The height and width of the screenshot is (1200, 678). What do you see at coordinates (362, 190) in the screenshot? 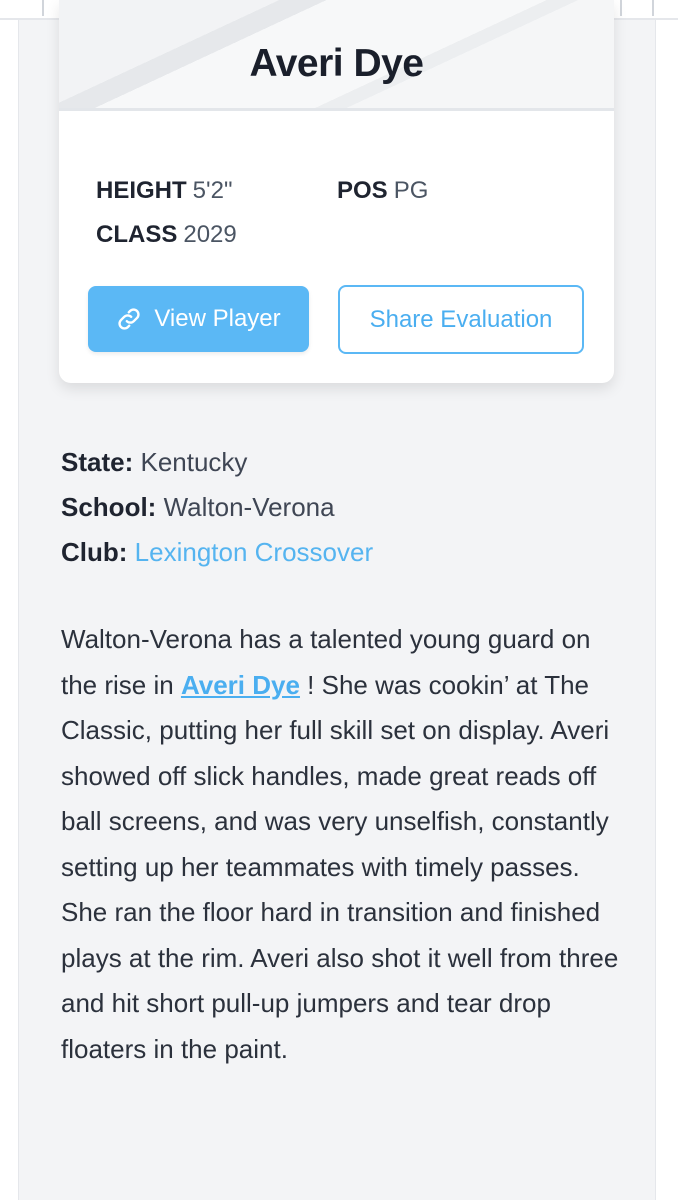
I see `stat-position-label: POS` at bounding box center [362, 190].